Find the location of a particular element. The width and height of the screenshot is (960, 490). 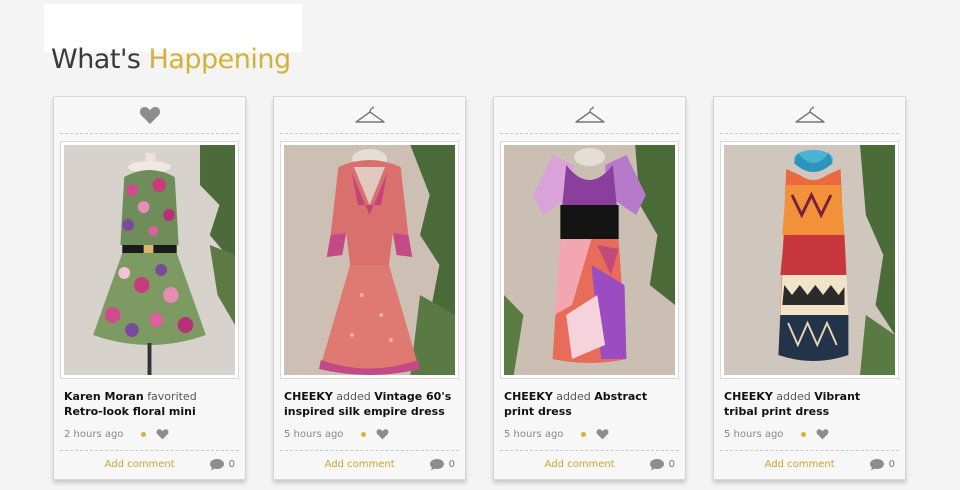

floral-dress-photo is located at coordinates (149, 260).